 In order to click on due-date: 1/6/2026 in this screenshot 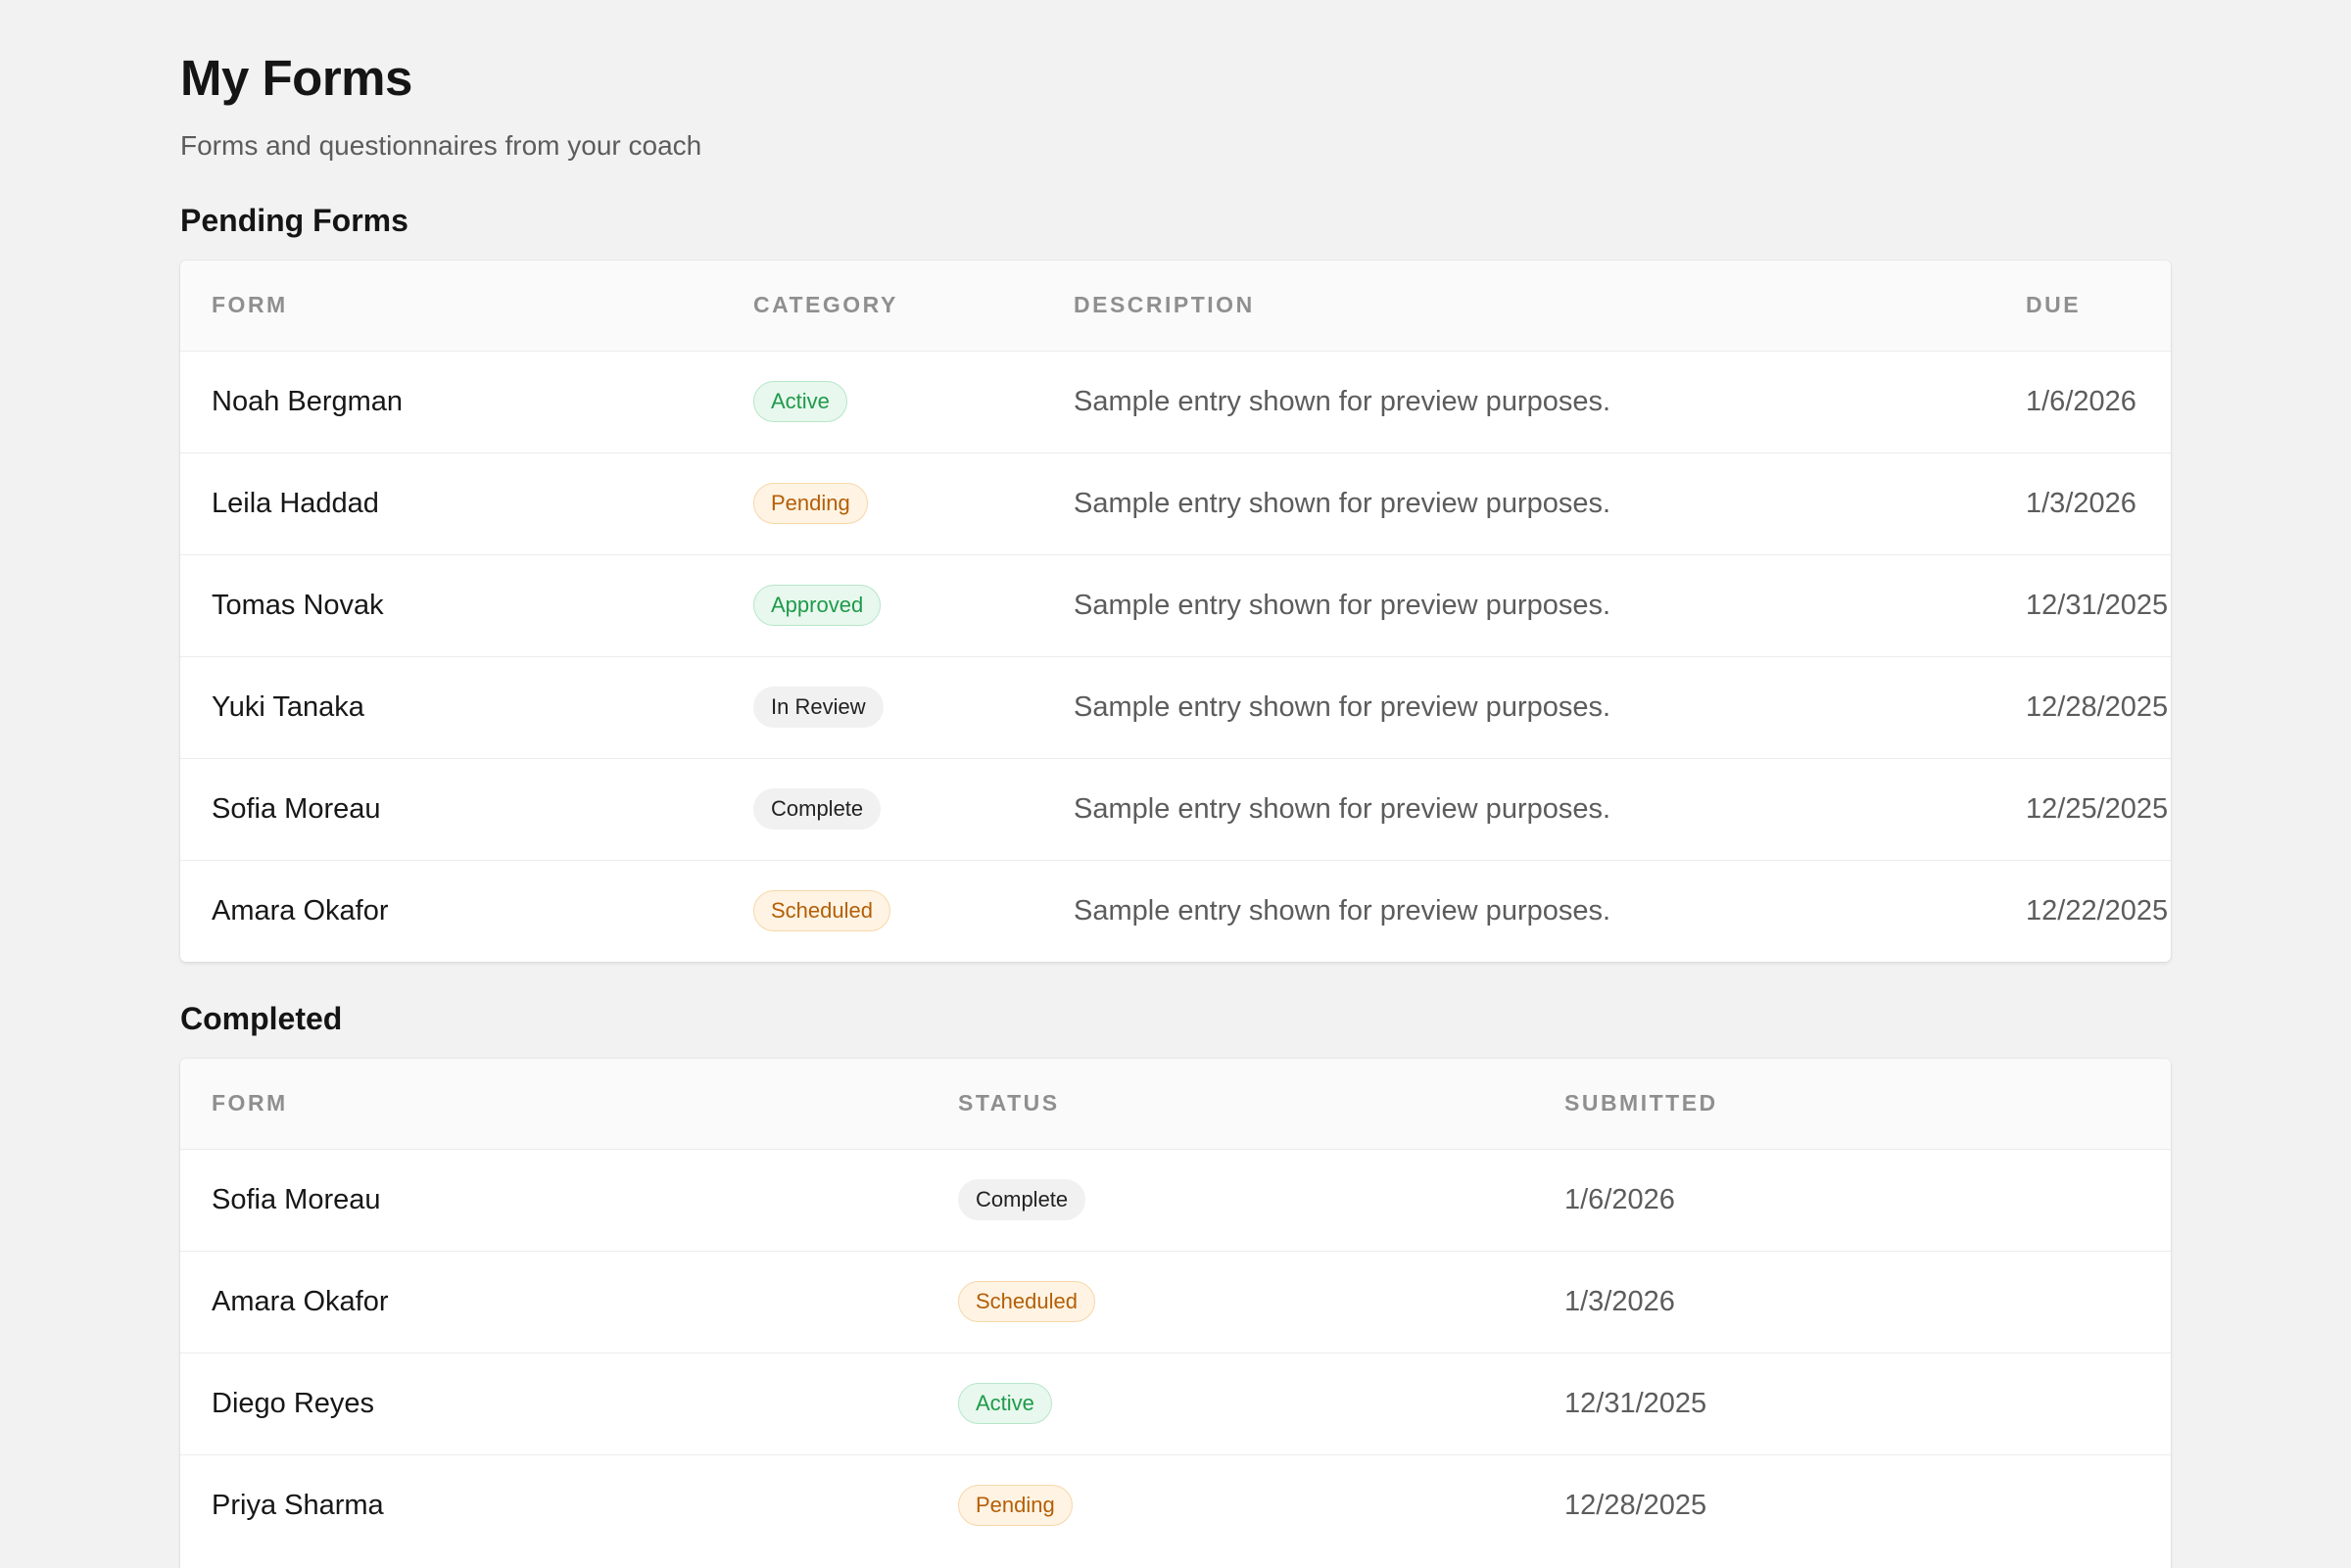, I will do `click(2081, 401)`.